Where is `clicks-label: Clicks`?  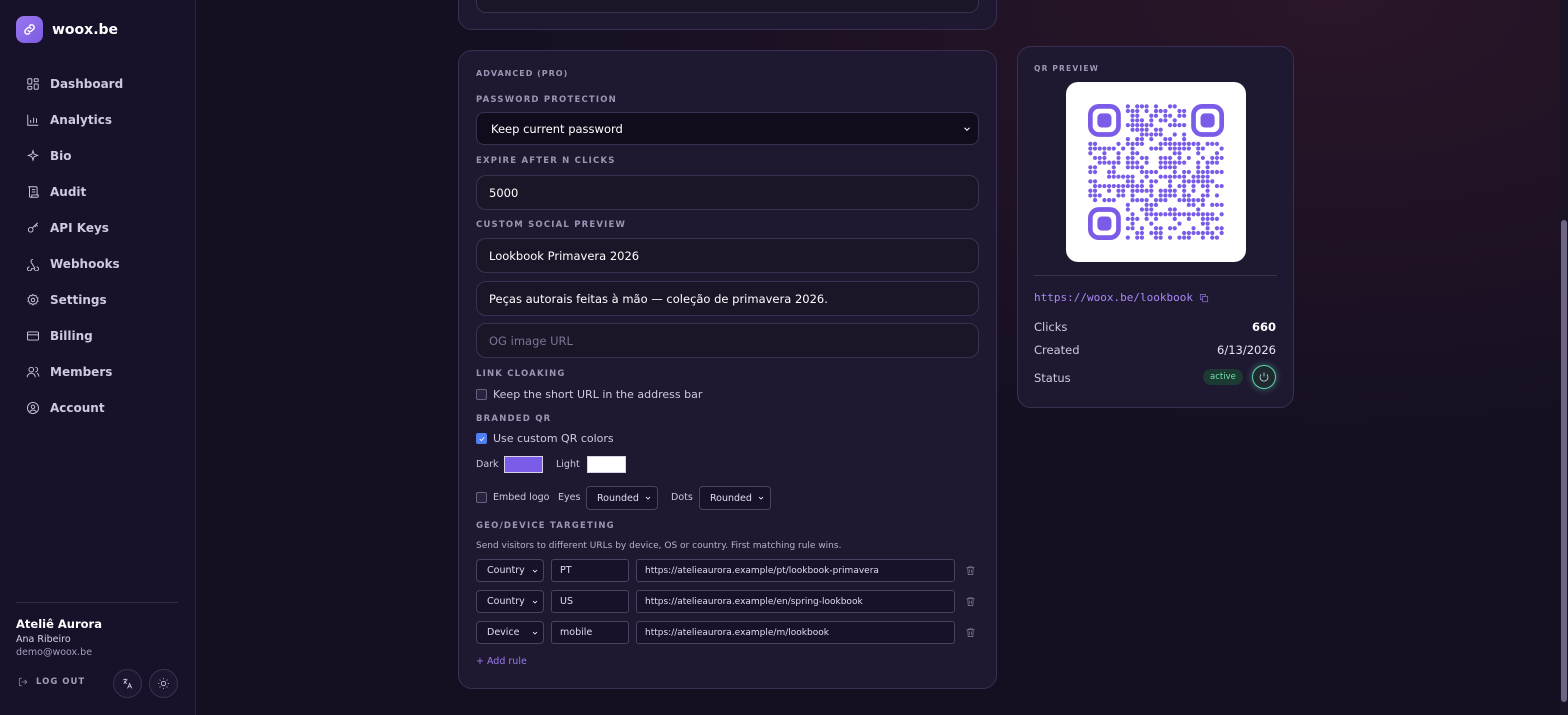
clicks-label: Clicks is located at coordinates (1051, 327).